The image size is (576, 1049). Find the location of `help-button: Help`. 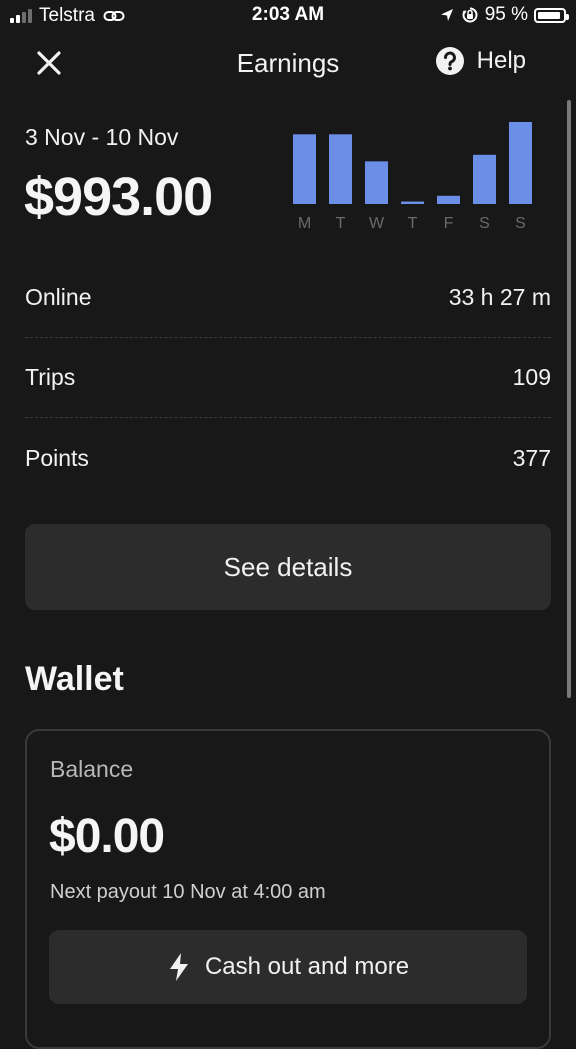

help-button: Help is located at coordinates (480, 61).